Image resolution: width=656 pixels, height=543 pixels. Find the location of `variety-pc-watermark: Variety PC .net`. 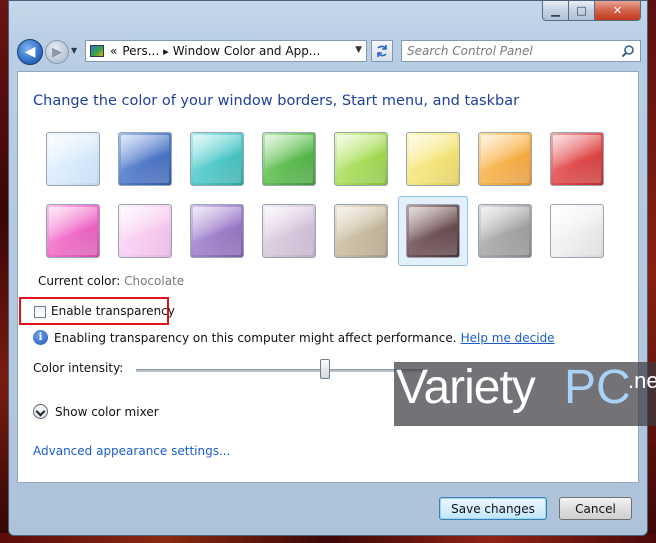

variety-pc-watermark: Variety PC .net is located at coordinates (525, 393).